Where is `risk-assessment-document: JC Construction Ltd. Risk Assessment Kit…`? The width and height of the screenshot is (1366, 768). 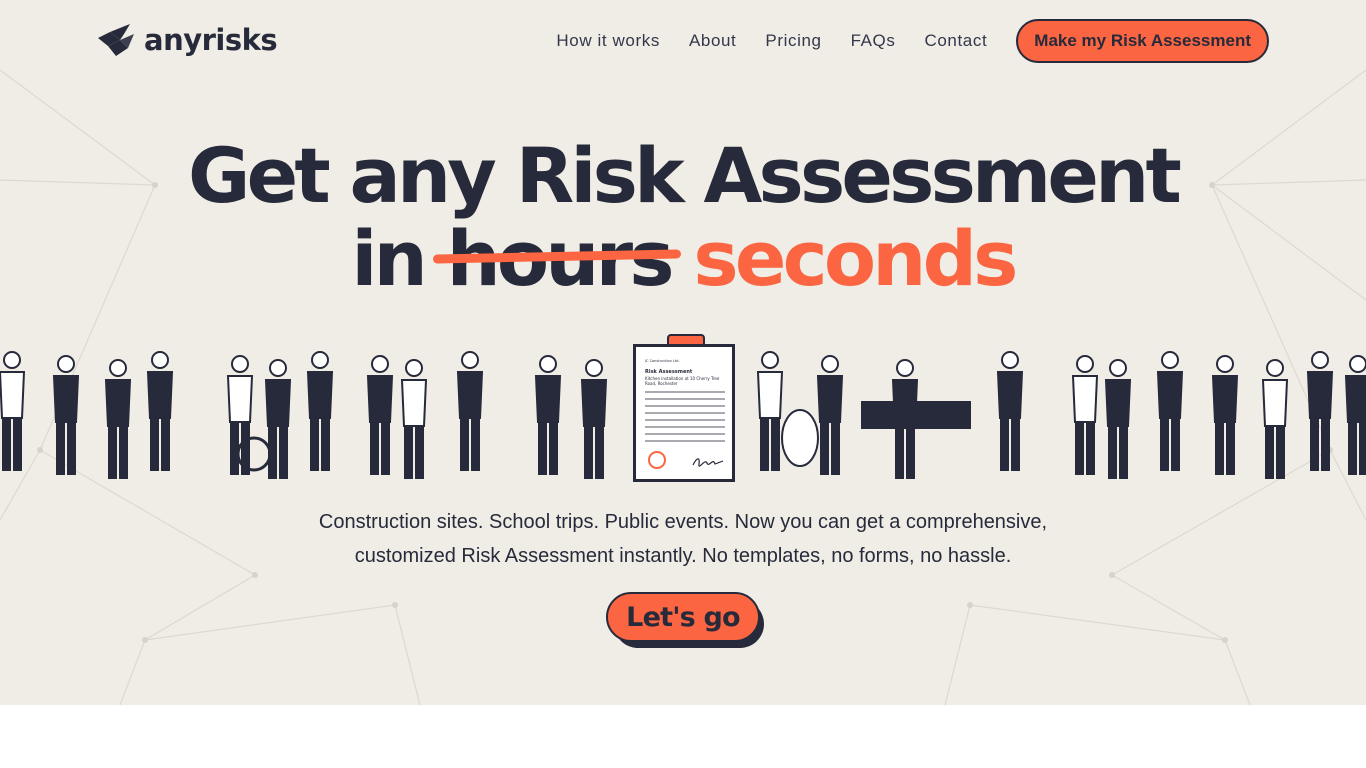 risk-assessment-document: JC Construction Ltd. Risk Assessment Kit… is located at coordinates (684, 413).